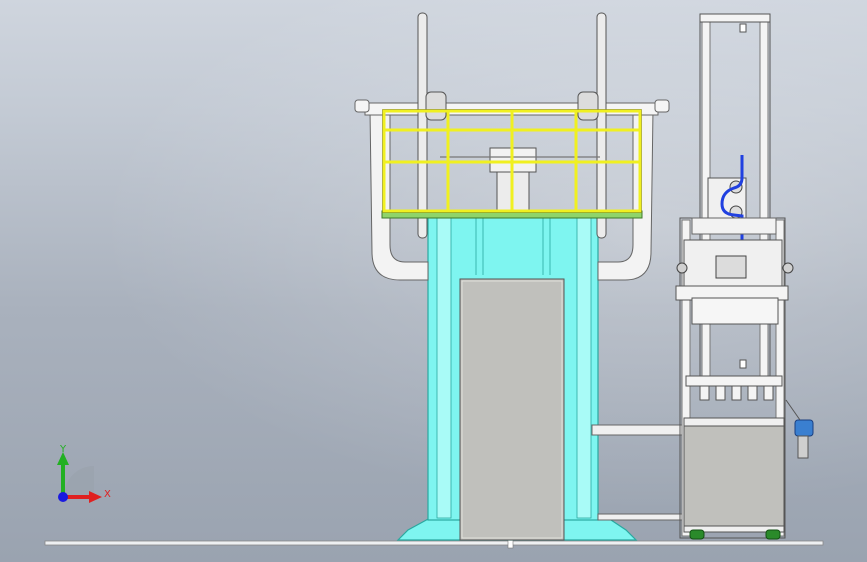 The image size is (867, 562). What do you see at coordinates (432, 125) in the screenshot?
I see `wheel-left` at bounding box center [432, 125].